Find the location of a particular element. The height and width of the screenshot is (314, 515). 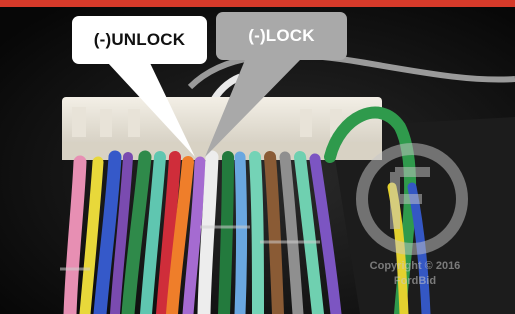

wire-brown is located at coordinates (274, 232).